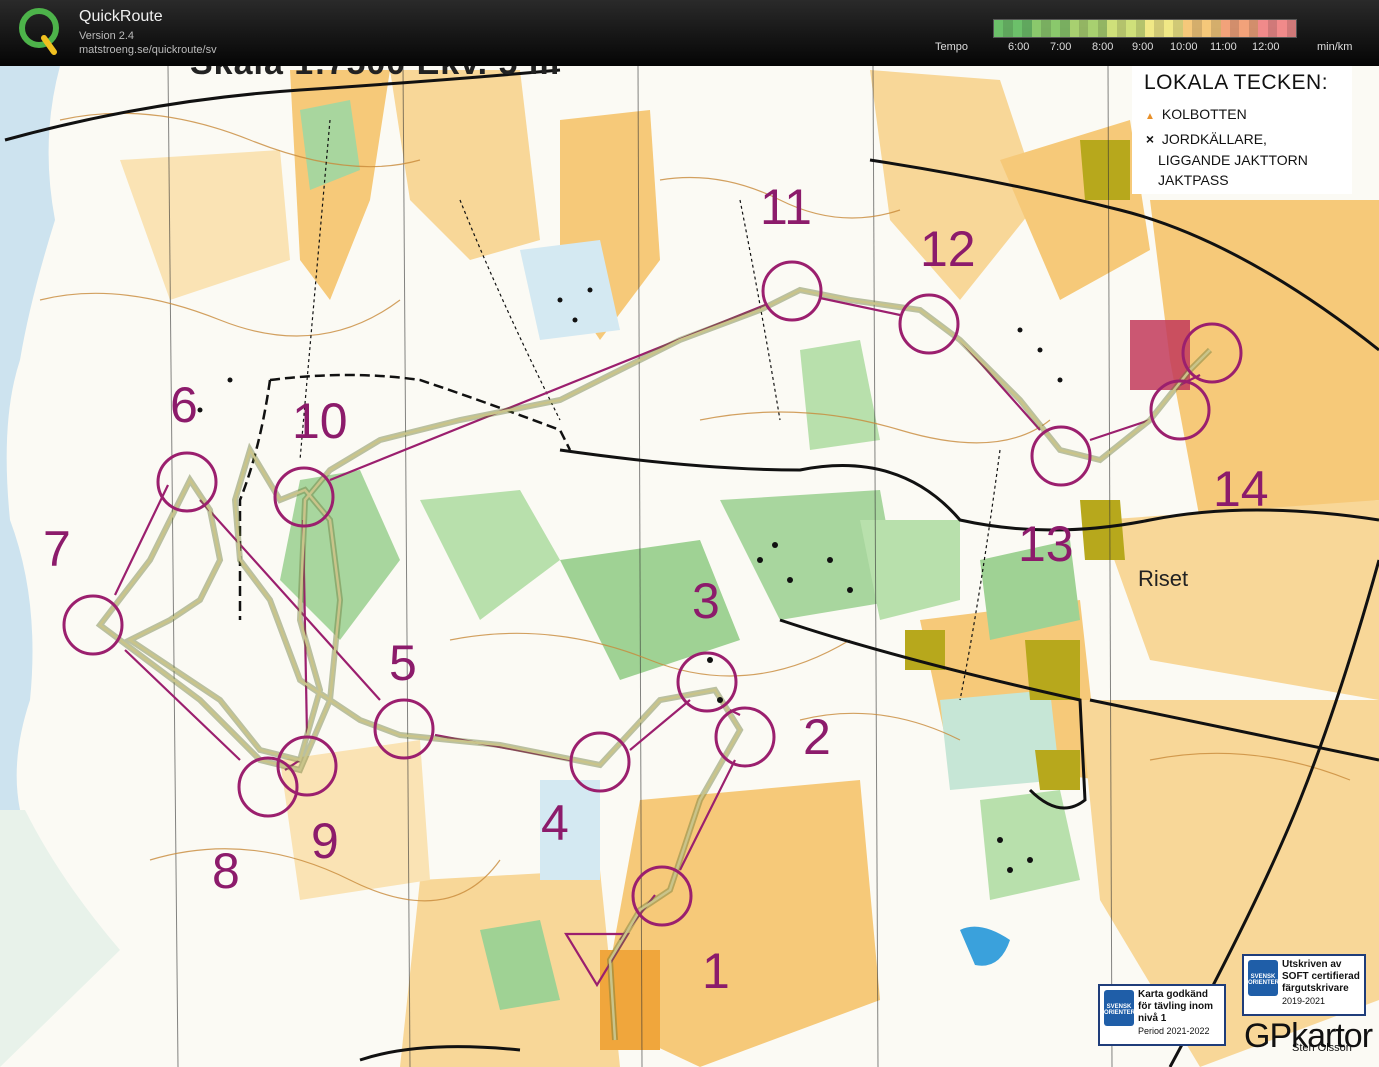 The width and height of the screenshot is (1379, 1067). Describe the element at coordinates (226, 871) in the screenshot. I see `control-number-8: 8` at that location.